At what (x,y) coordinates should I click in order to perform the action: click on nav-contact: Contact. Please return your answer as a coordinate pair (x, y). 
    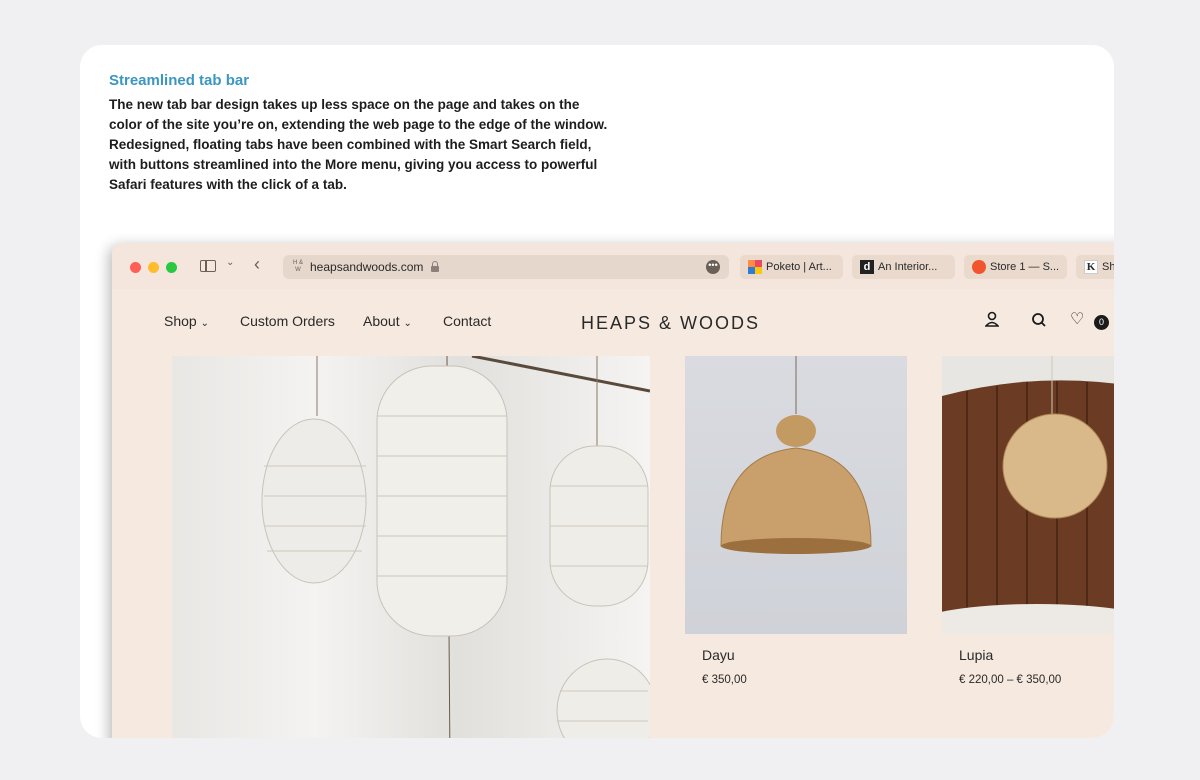
    Looking at the image, I should click on (467, 321).